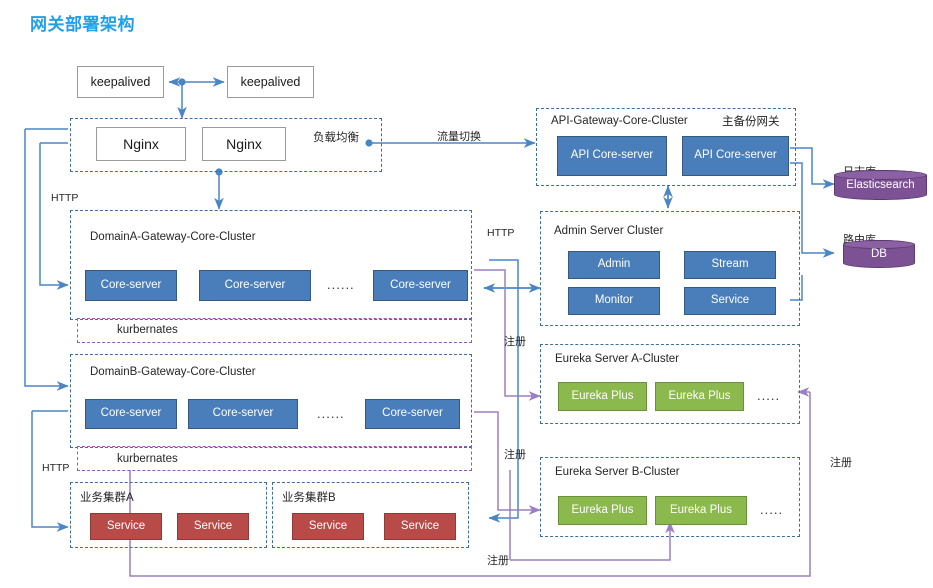 The image size is (933, 588). What do you see at coordinates (515, 455) in the screenshot?
I see `register-label-2: 注册` at bounding box center [515, 455].